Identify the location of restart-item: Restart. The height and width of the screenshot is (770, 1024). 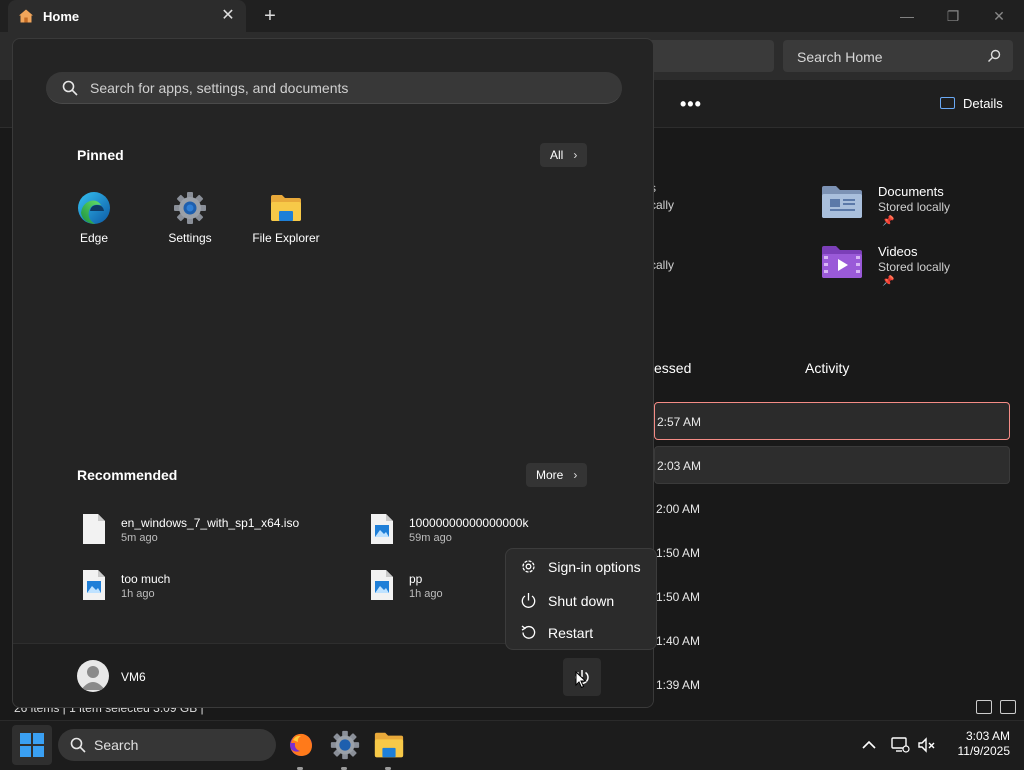
(582, 632).